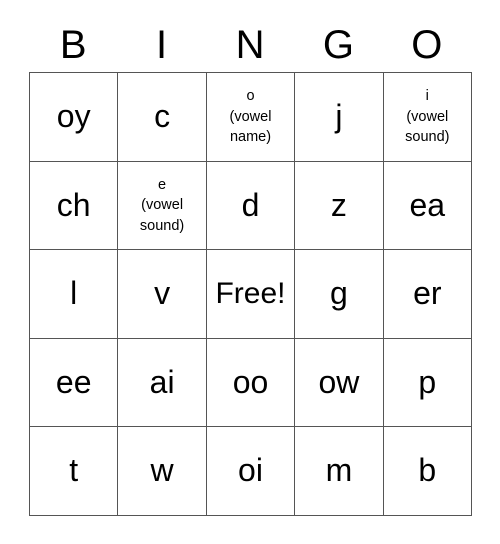  Describe the element at coordinates (338, 45) in the screenshot. I see `column-header-g: G` at that location.